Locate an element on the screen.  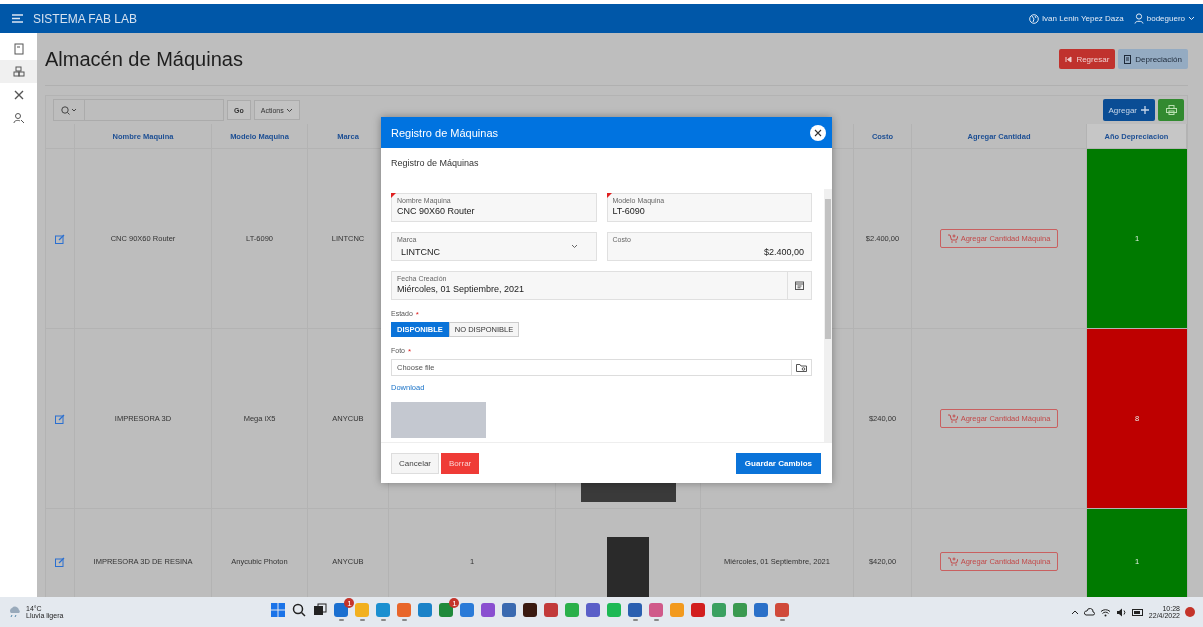
field-value: LINTCNC is located at coordinates (420, 252).